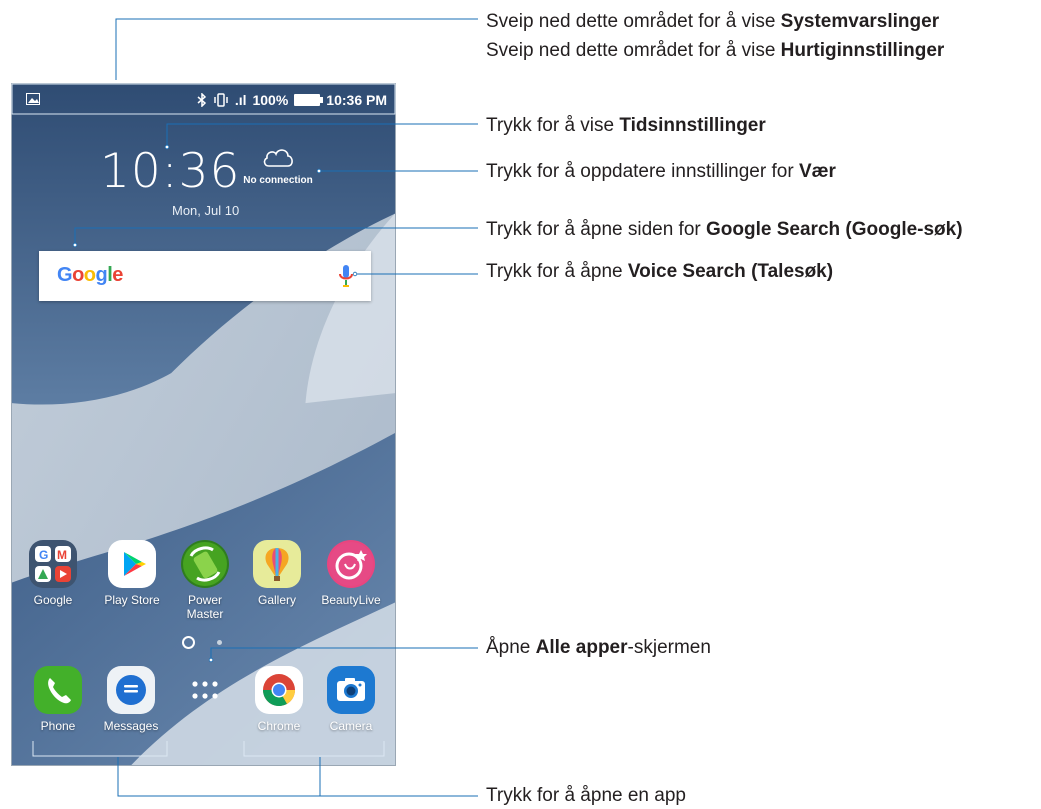  I want to click on app-google-folder: G M Google, so click(53, 573).